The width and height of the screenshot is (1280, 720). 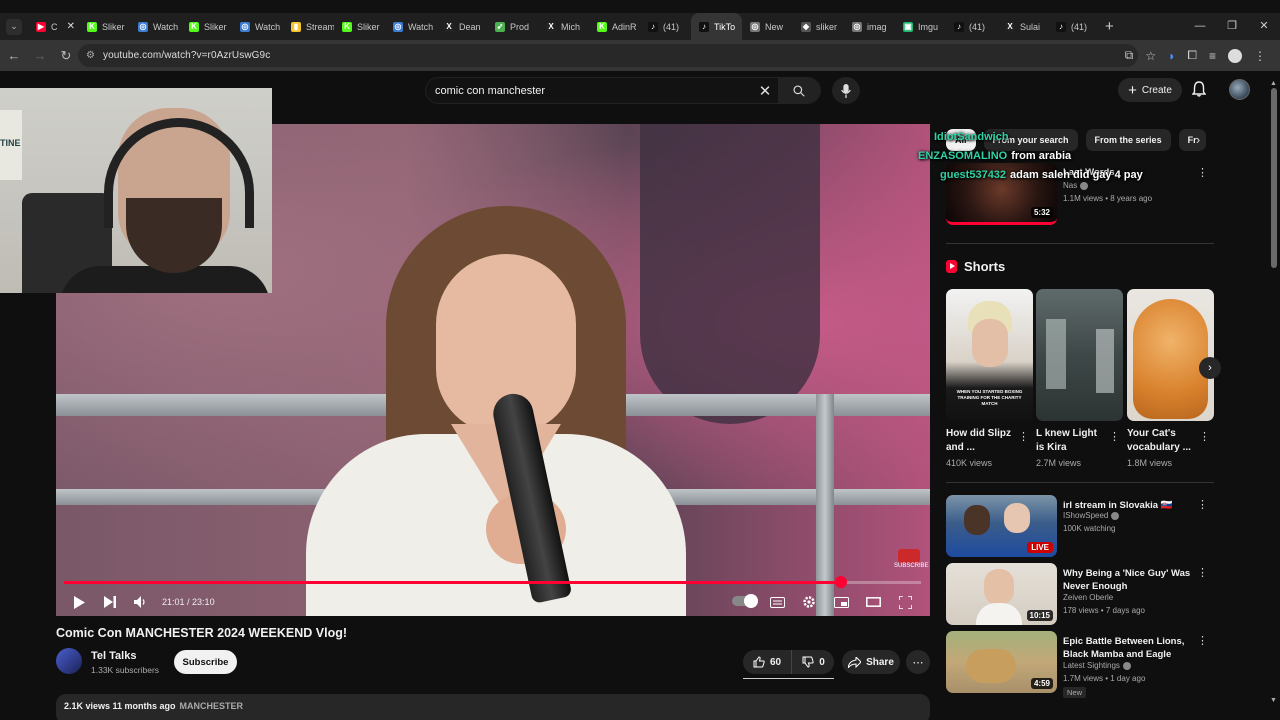 What do you see at coordinates (818, 26) in the screenshot?
I see `browser-tab: ◆ sliker` at bounding box center [818, 26].